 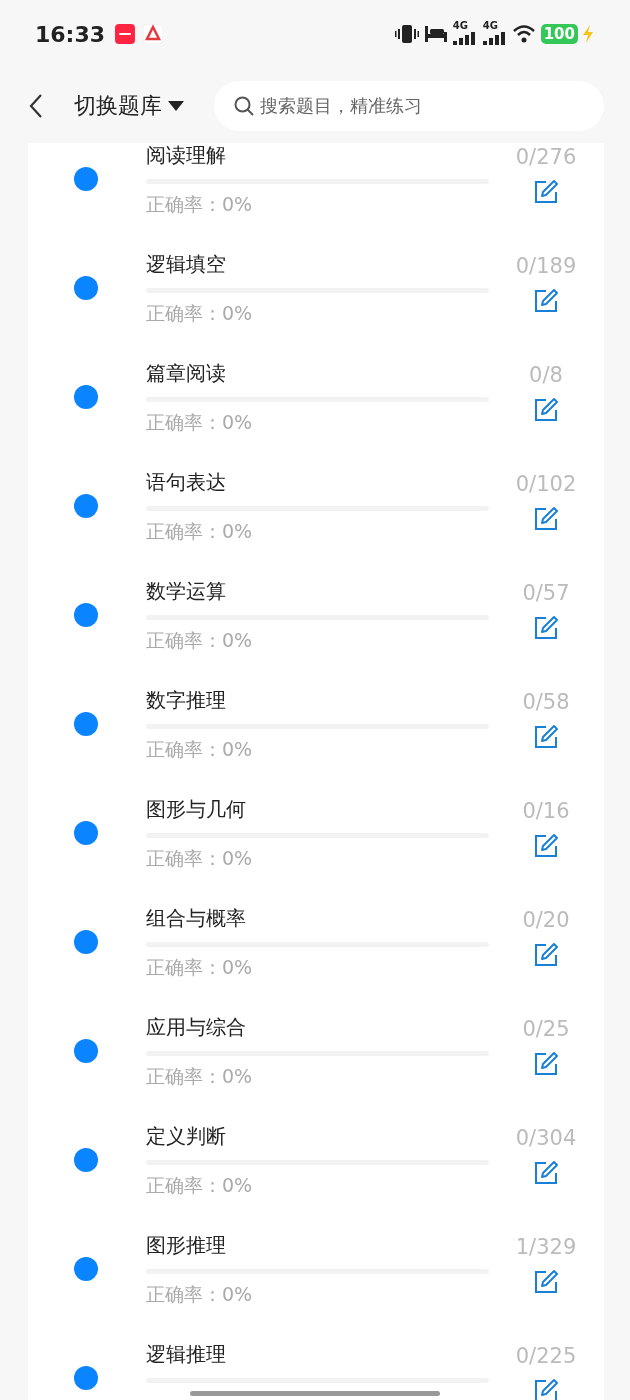 I want to click on progress-count: 0/225, so click(x=546, y=1356).